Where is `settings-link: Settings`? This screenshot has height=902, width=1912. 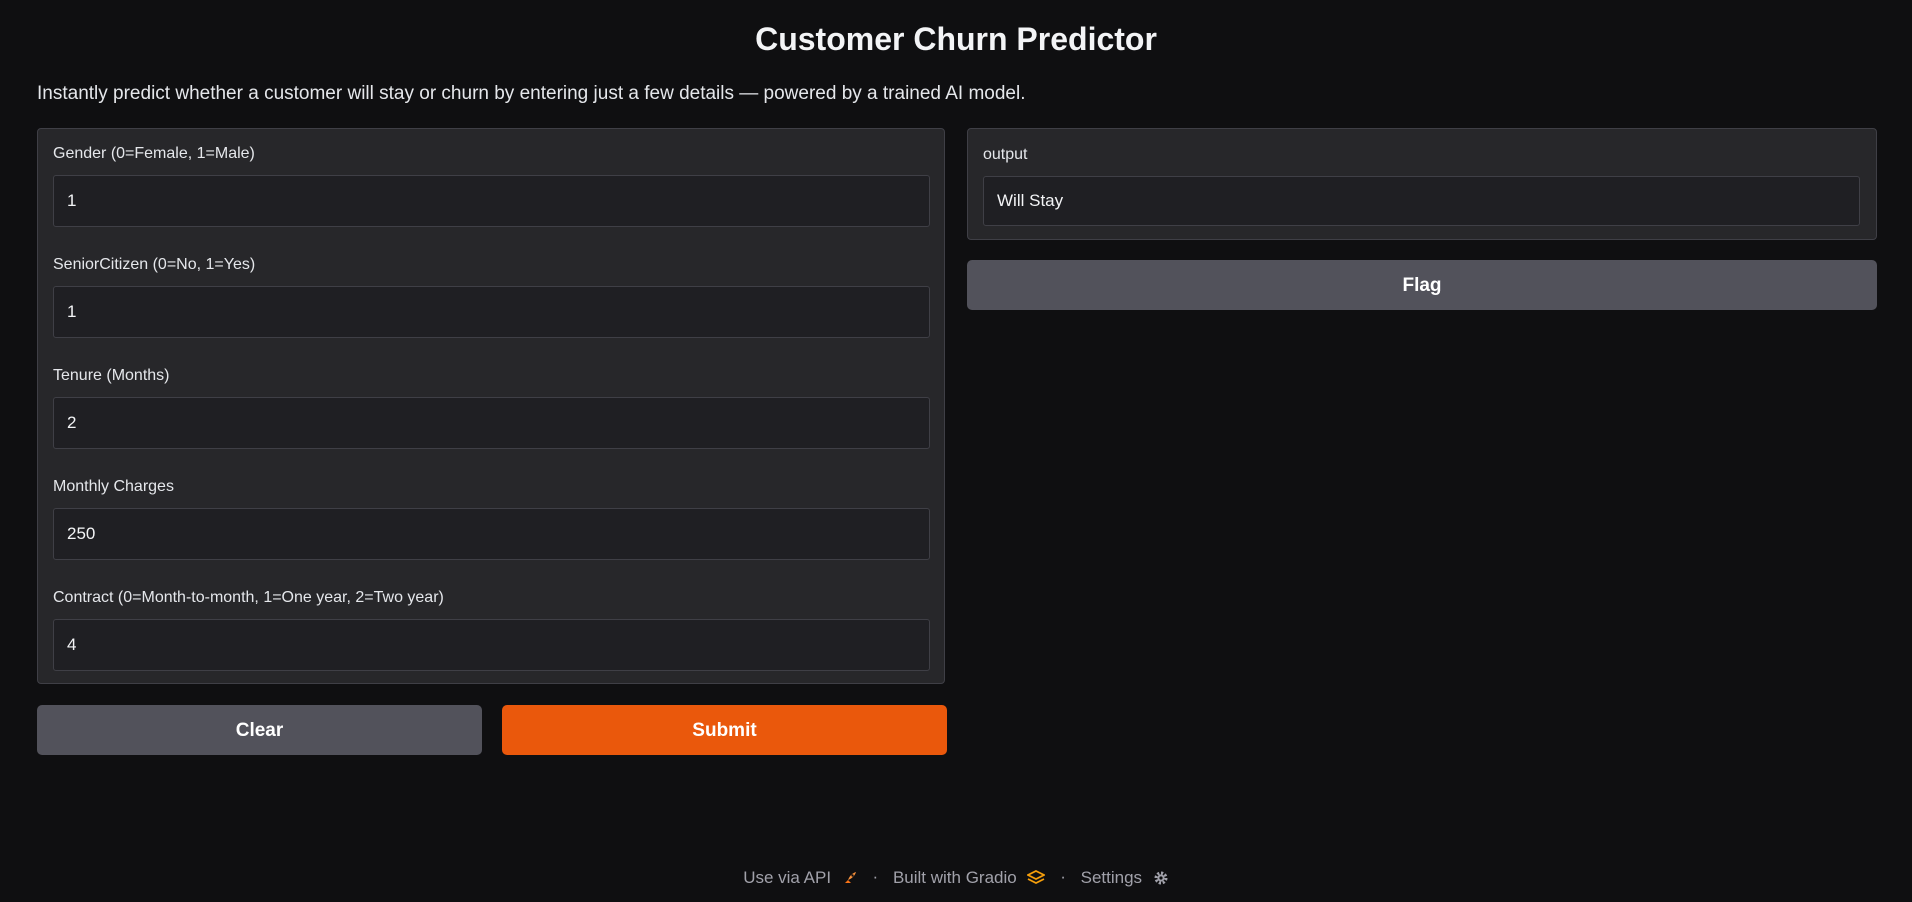 settings-link: Settings is located at coordinates (1125, 878).